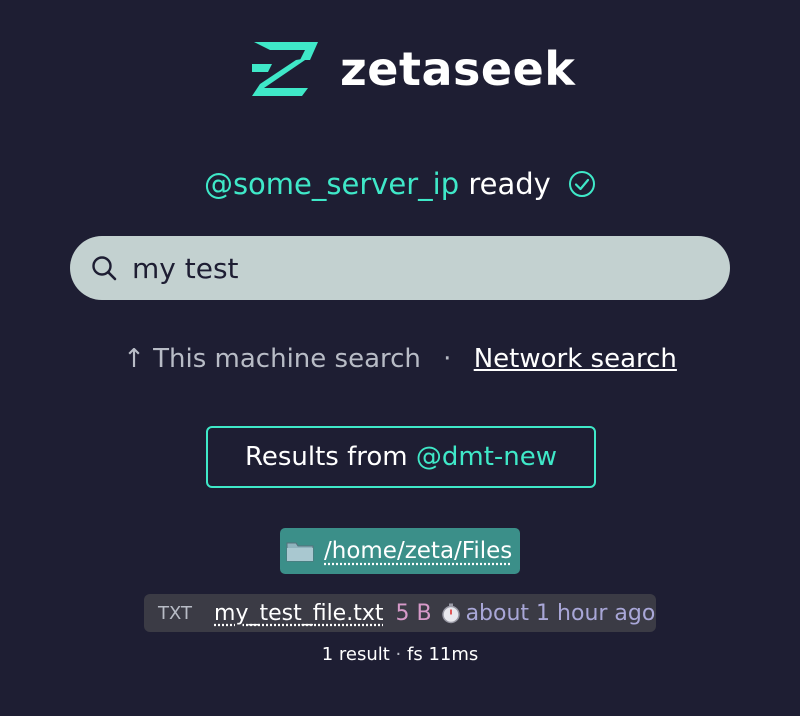 The width and height of the screenshot is (800, 716). What do you see at coordinates (413, 613) in the screenshot?
I see `file-size: 5 B` at bounding box center [413, 613].